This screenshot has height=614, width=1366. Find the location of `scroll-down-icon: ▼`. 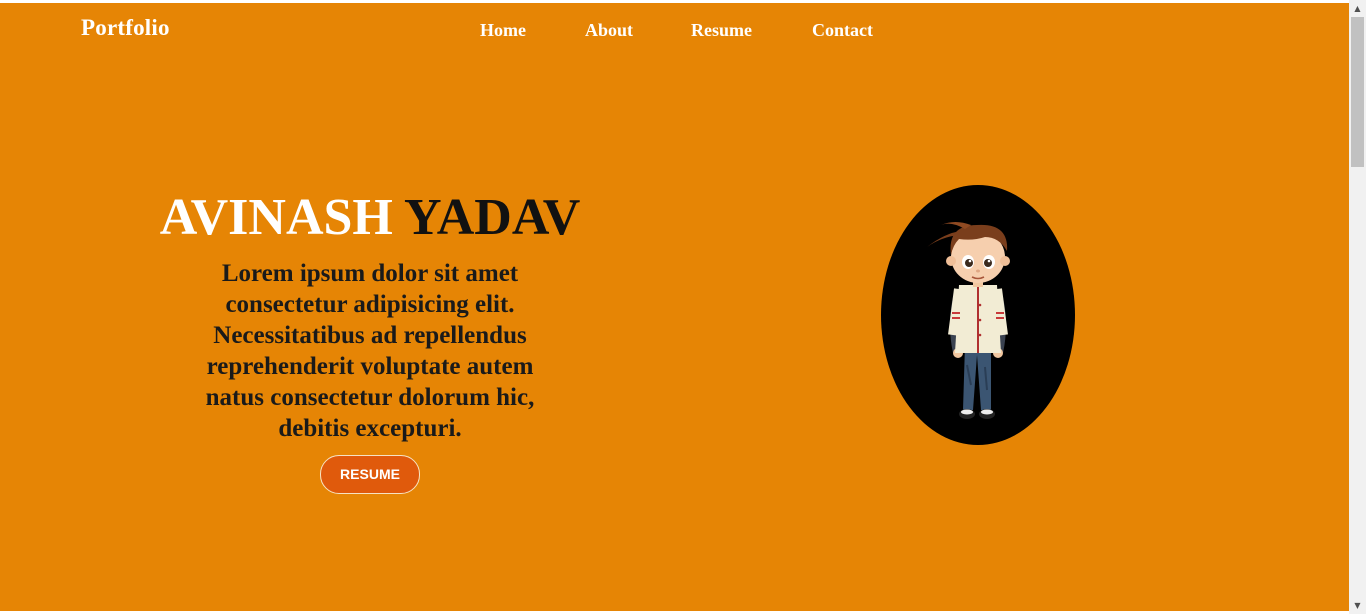

scroll-down-icon: ▼ is located at coordinates (1357, 605).